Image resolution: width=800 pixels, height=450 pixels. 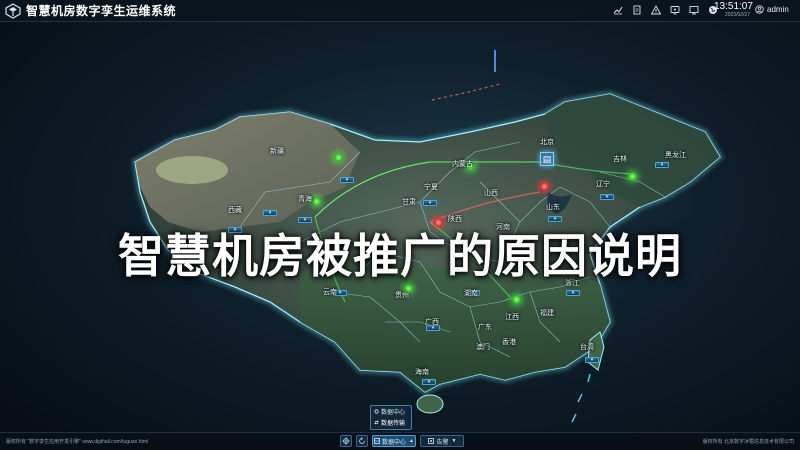 What do you see at coordinates (393, 413) in the screenshot?
I see `popup-item-label: 数据中心` at bounding box center [393, 413].